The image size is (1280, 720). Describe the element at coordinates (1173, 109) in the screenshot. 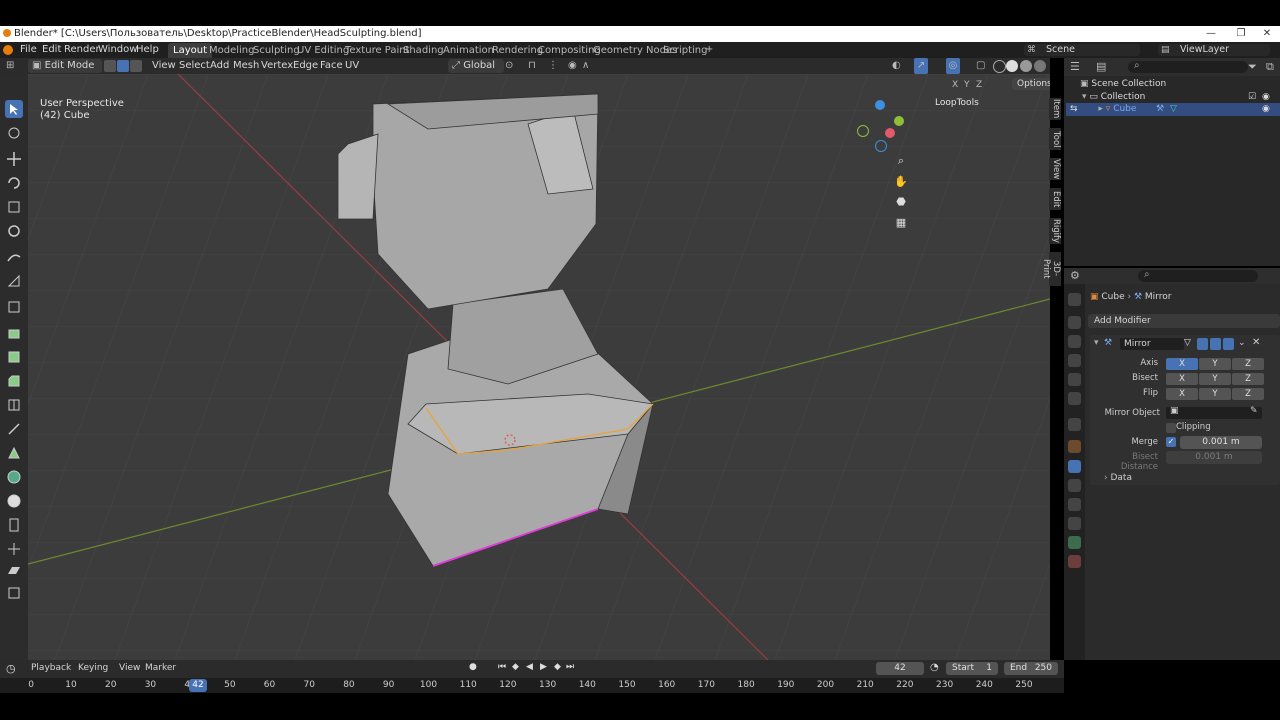

I see `outliner-cube-row: ⇆ ▸ ▿ Cube ⚒ ▽ ◉` at that location.